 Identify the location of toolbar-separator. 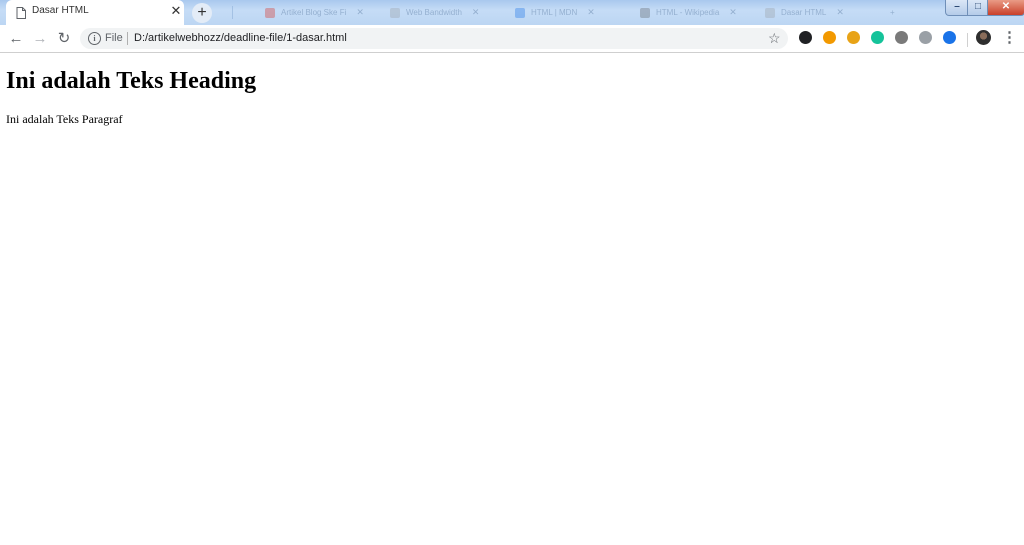
(967, 40).